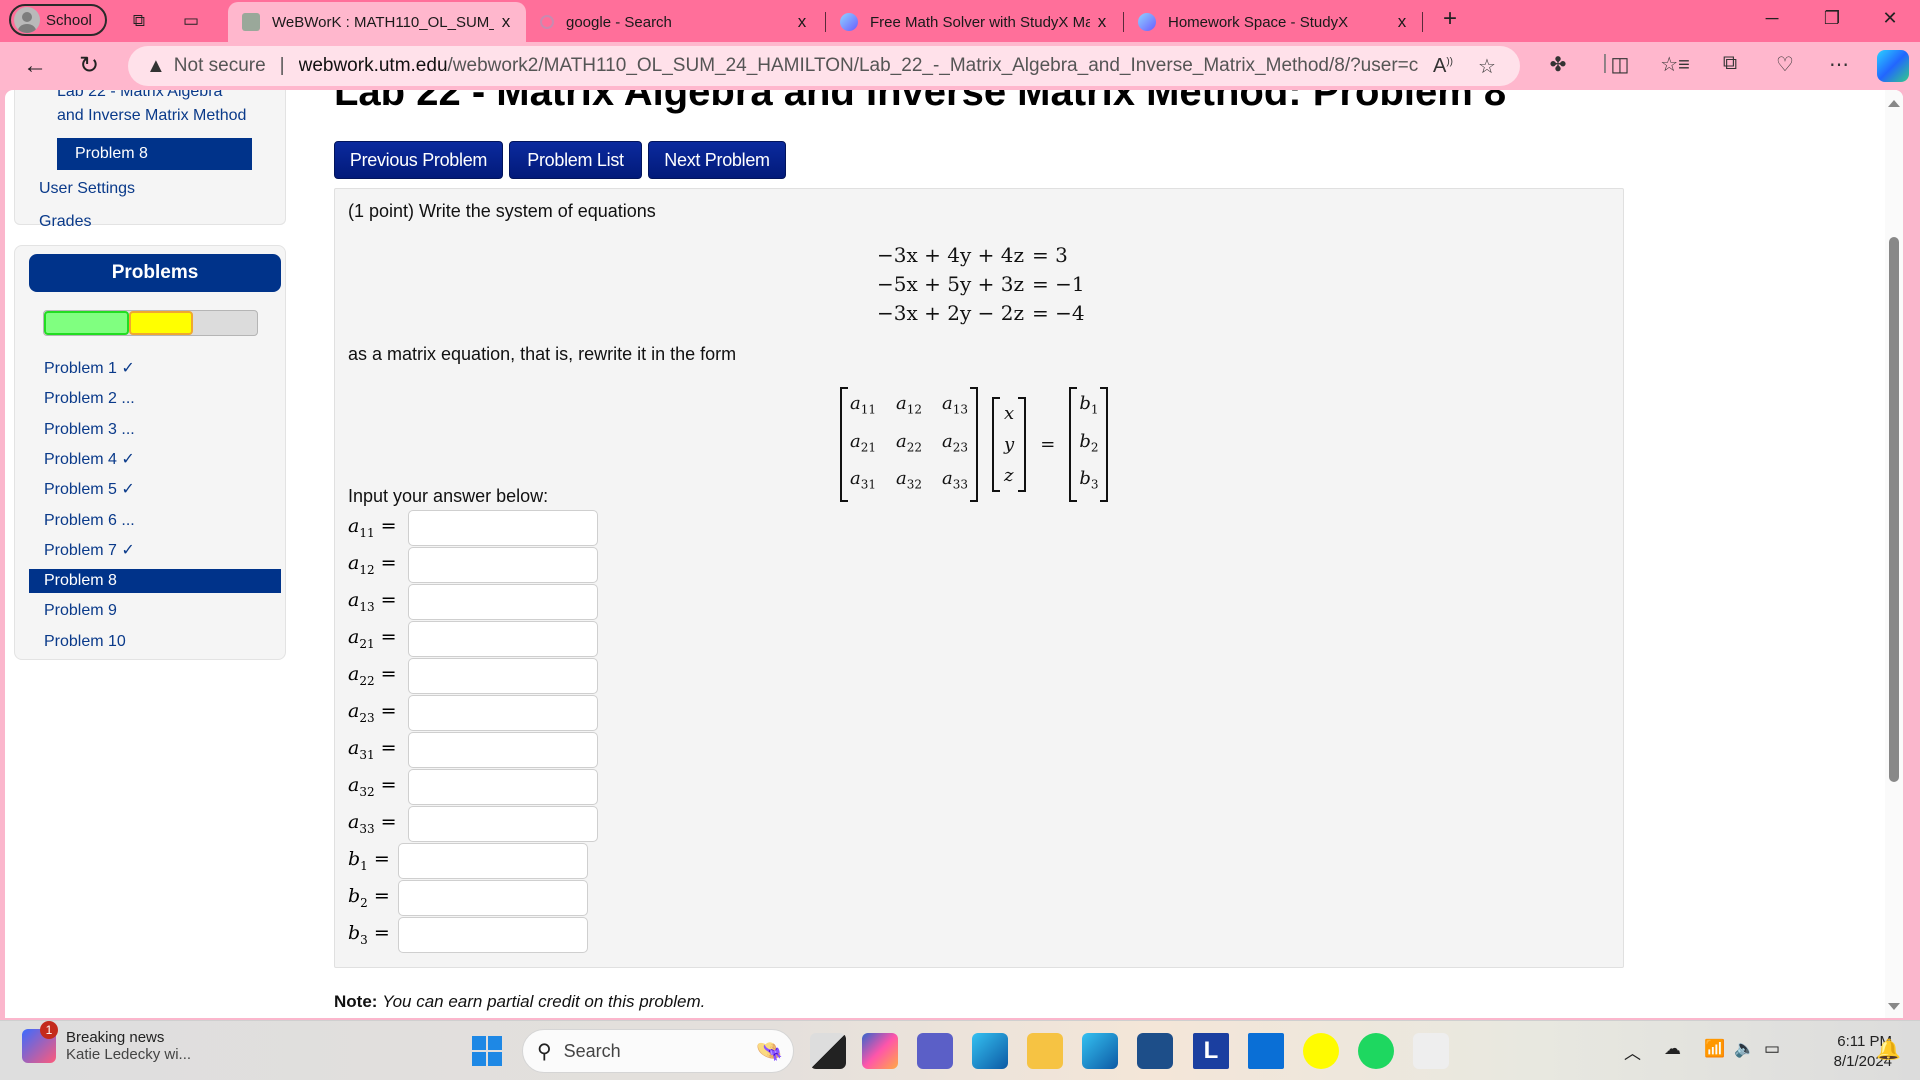 The width and height of the screenshot is (1920, 1080). Describe the element at coordinates (1832, 18) in the screenshot. I see `restore-icon: ❐` at that location.